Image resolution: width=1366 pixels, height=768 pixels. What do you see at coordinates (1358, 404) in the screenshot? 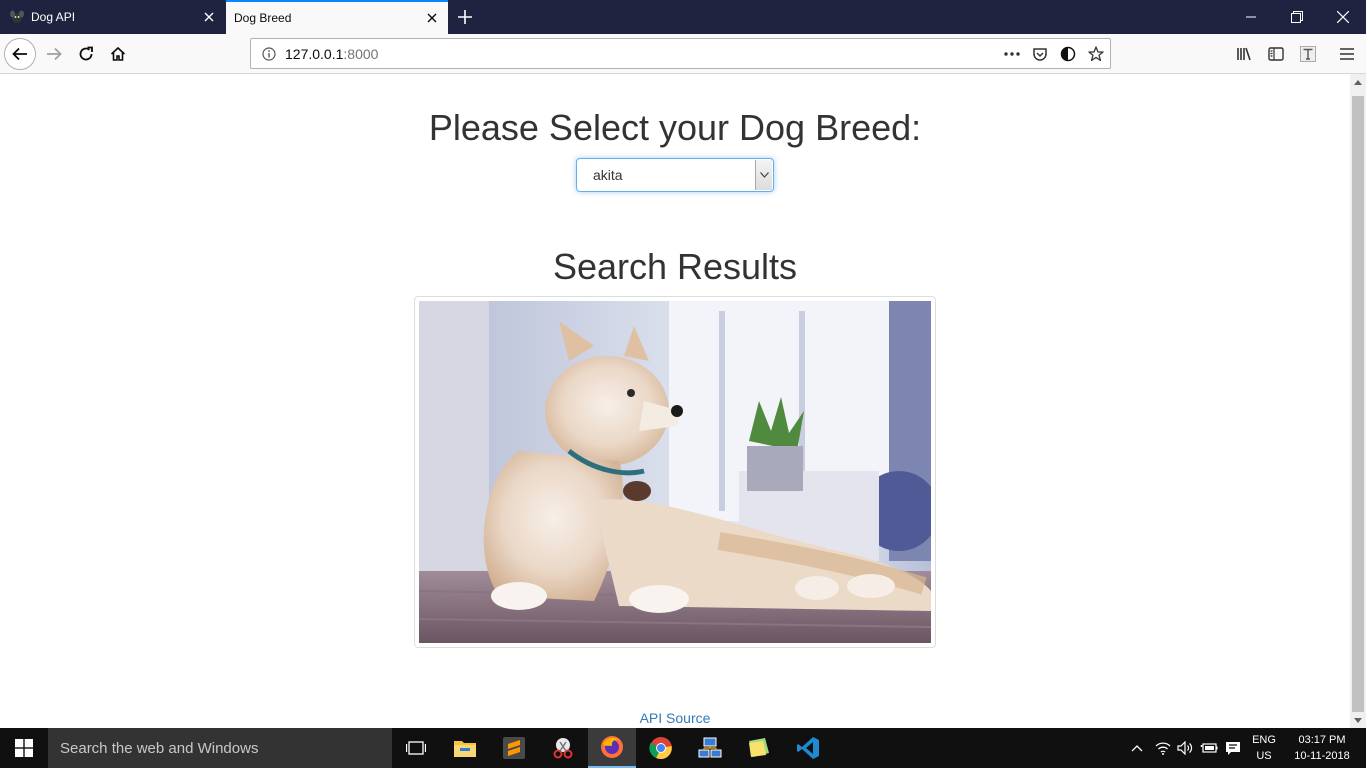
I see `scrollbar-thumb` at bounding box center [1358, 404].